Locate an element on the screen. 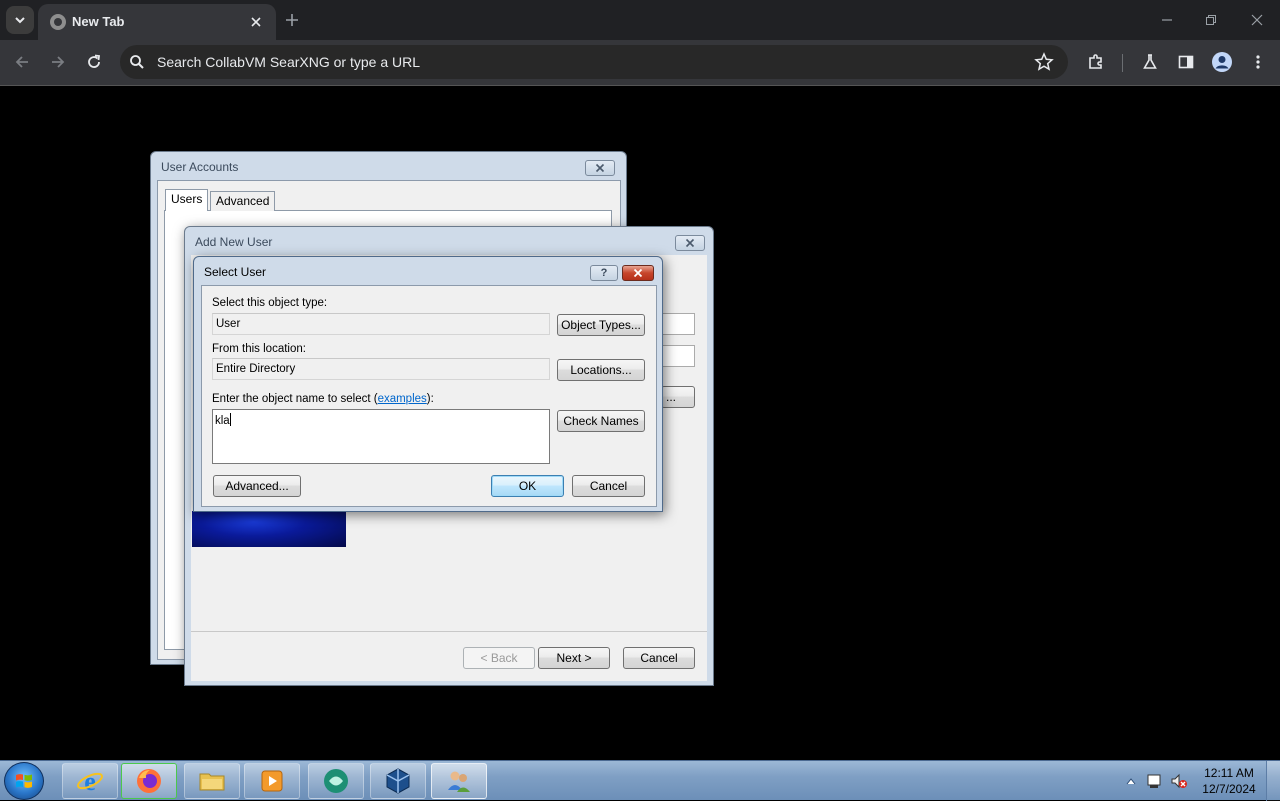  action-center-tray-icon is located at coordinates (1154, 781).